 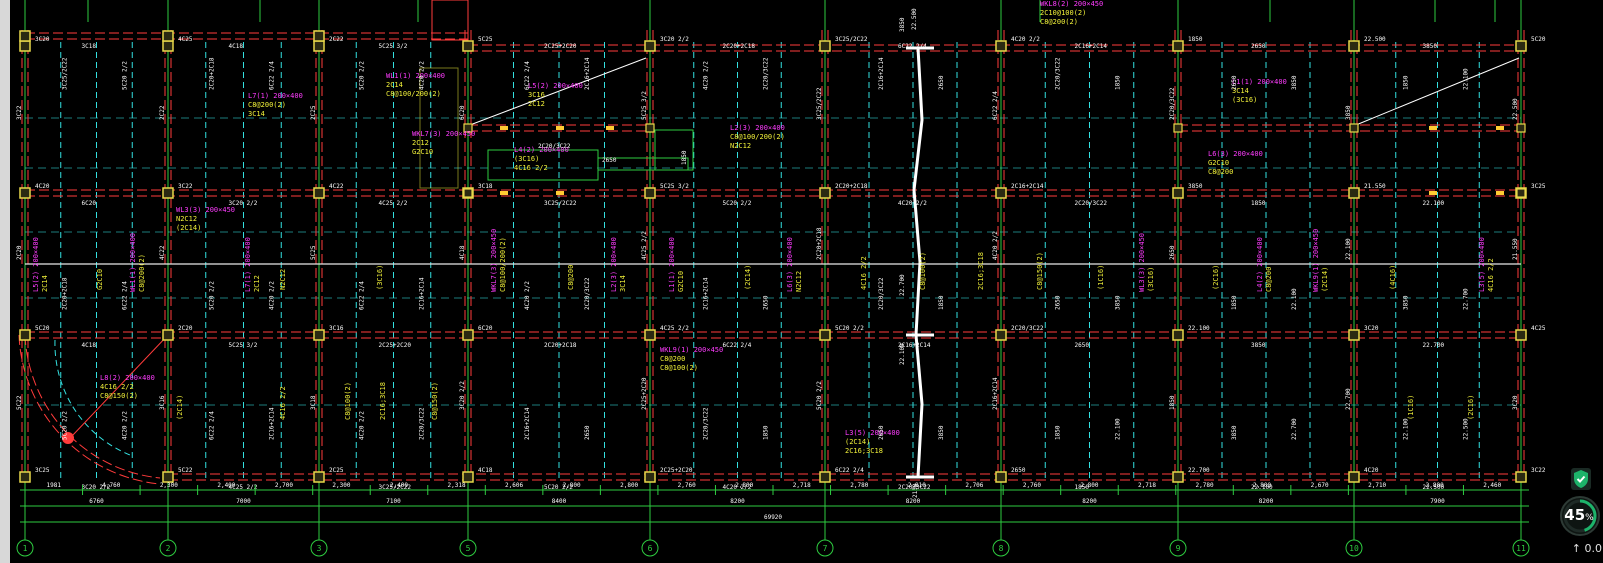 I want to click on dimension-value: 2,670, so click(x=1320, y=485).